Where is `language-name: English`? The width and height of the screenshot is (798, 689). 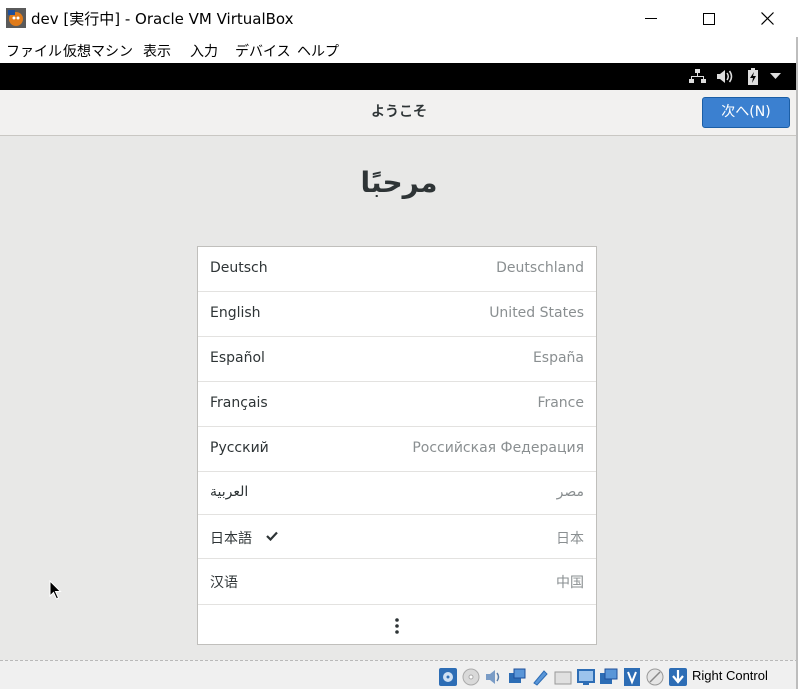 language-name: English is located at coordinates (235, 313).